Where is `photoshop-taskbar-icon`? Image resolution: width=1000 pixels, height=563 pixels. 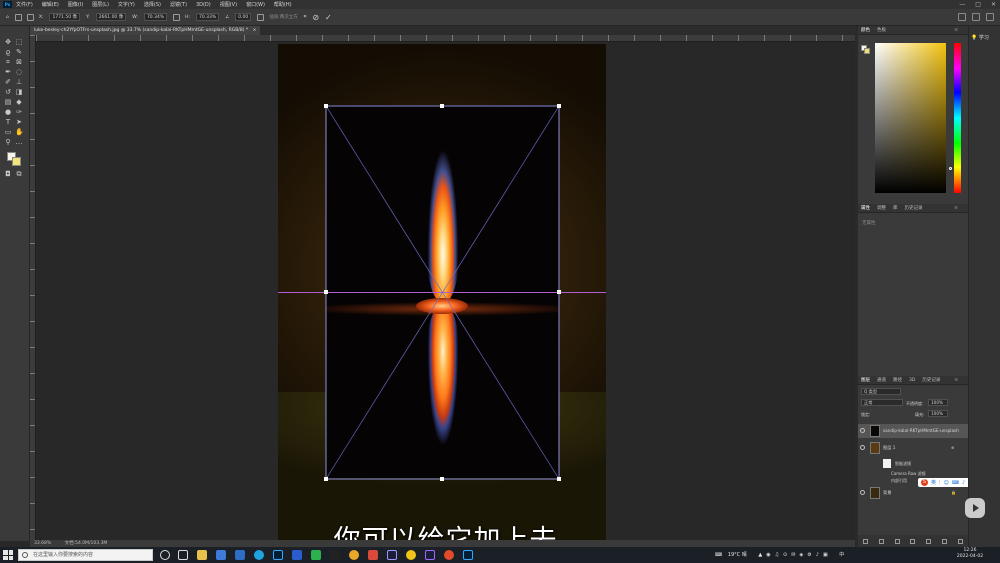
photoshop-taskbar-icon is located at coordinates (278, 555).